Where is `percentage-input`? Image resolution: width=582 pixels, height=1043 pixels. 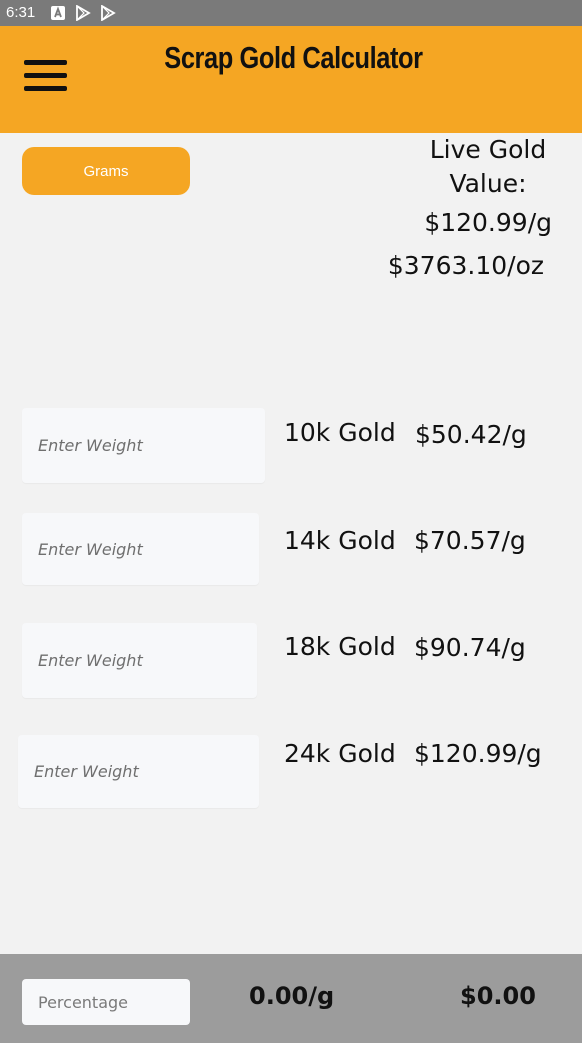
percentage-input is located at coordinates (106, 1002).